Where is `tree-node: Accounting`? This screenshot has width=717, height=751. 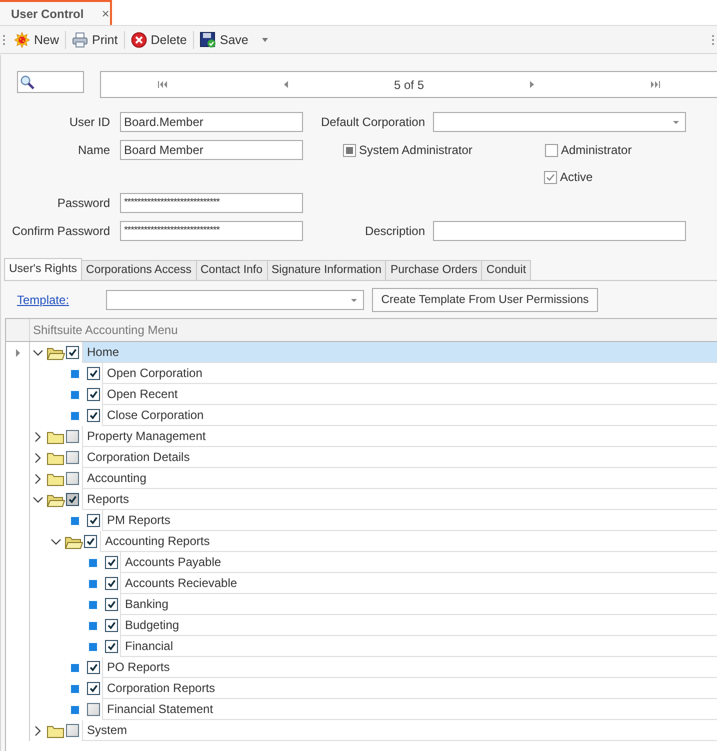
tree-node: Accounting is located at coordinates (399, 478).